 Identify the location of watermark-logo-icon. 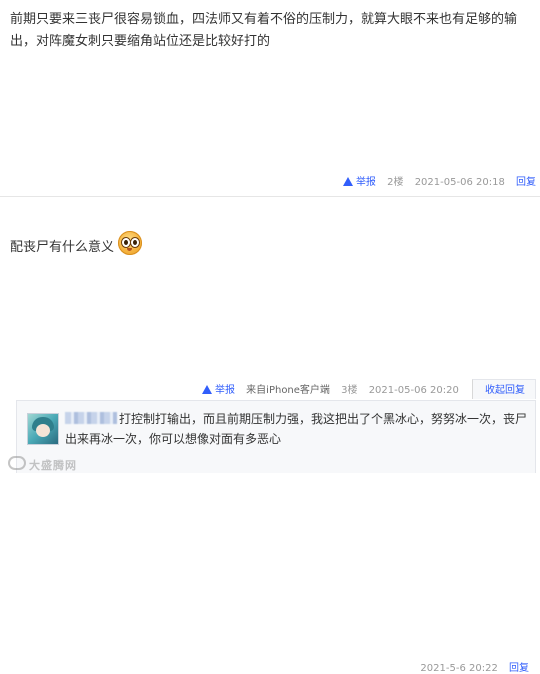
(17, 463).